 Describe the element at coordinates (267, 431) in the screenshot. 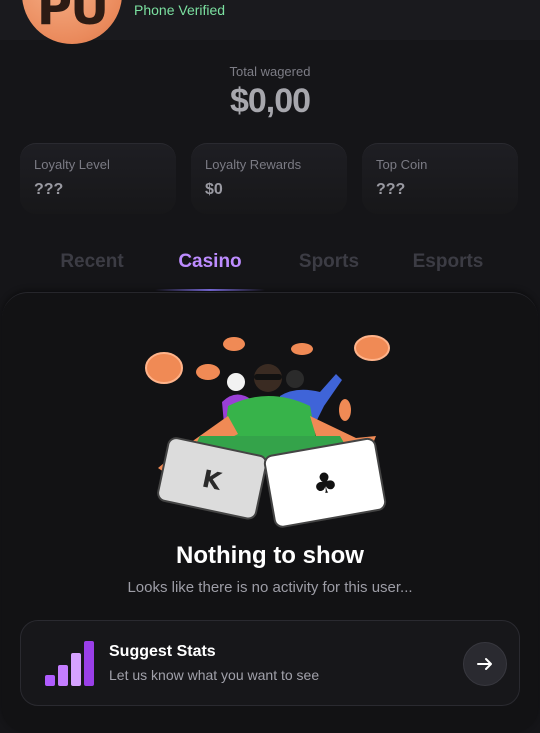

I see `casino-empty-illustration: K ♣` at that location.